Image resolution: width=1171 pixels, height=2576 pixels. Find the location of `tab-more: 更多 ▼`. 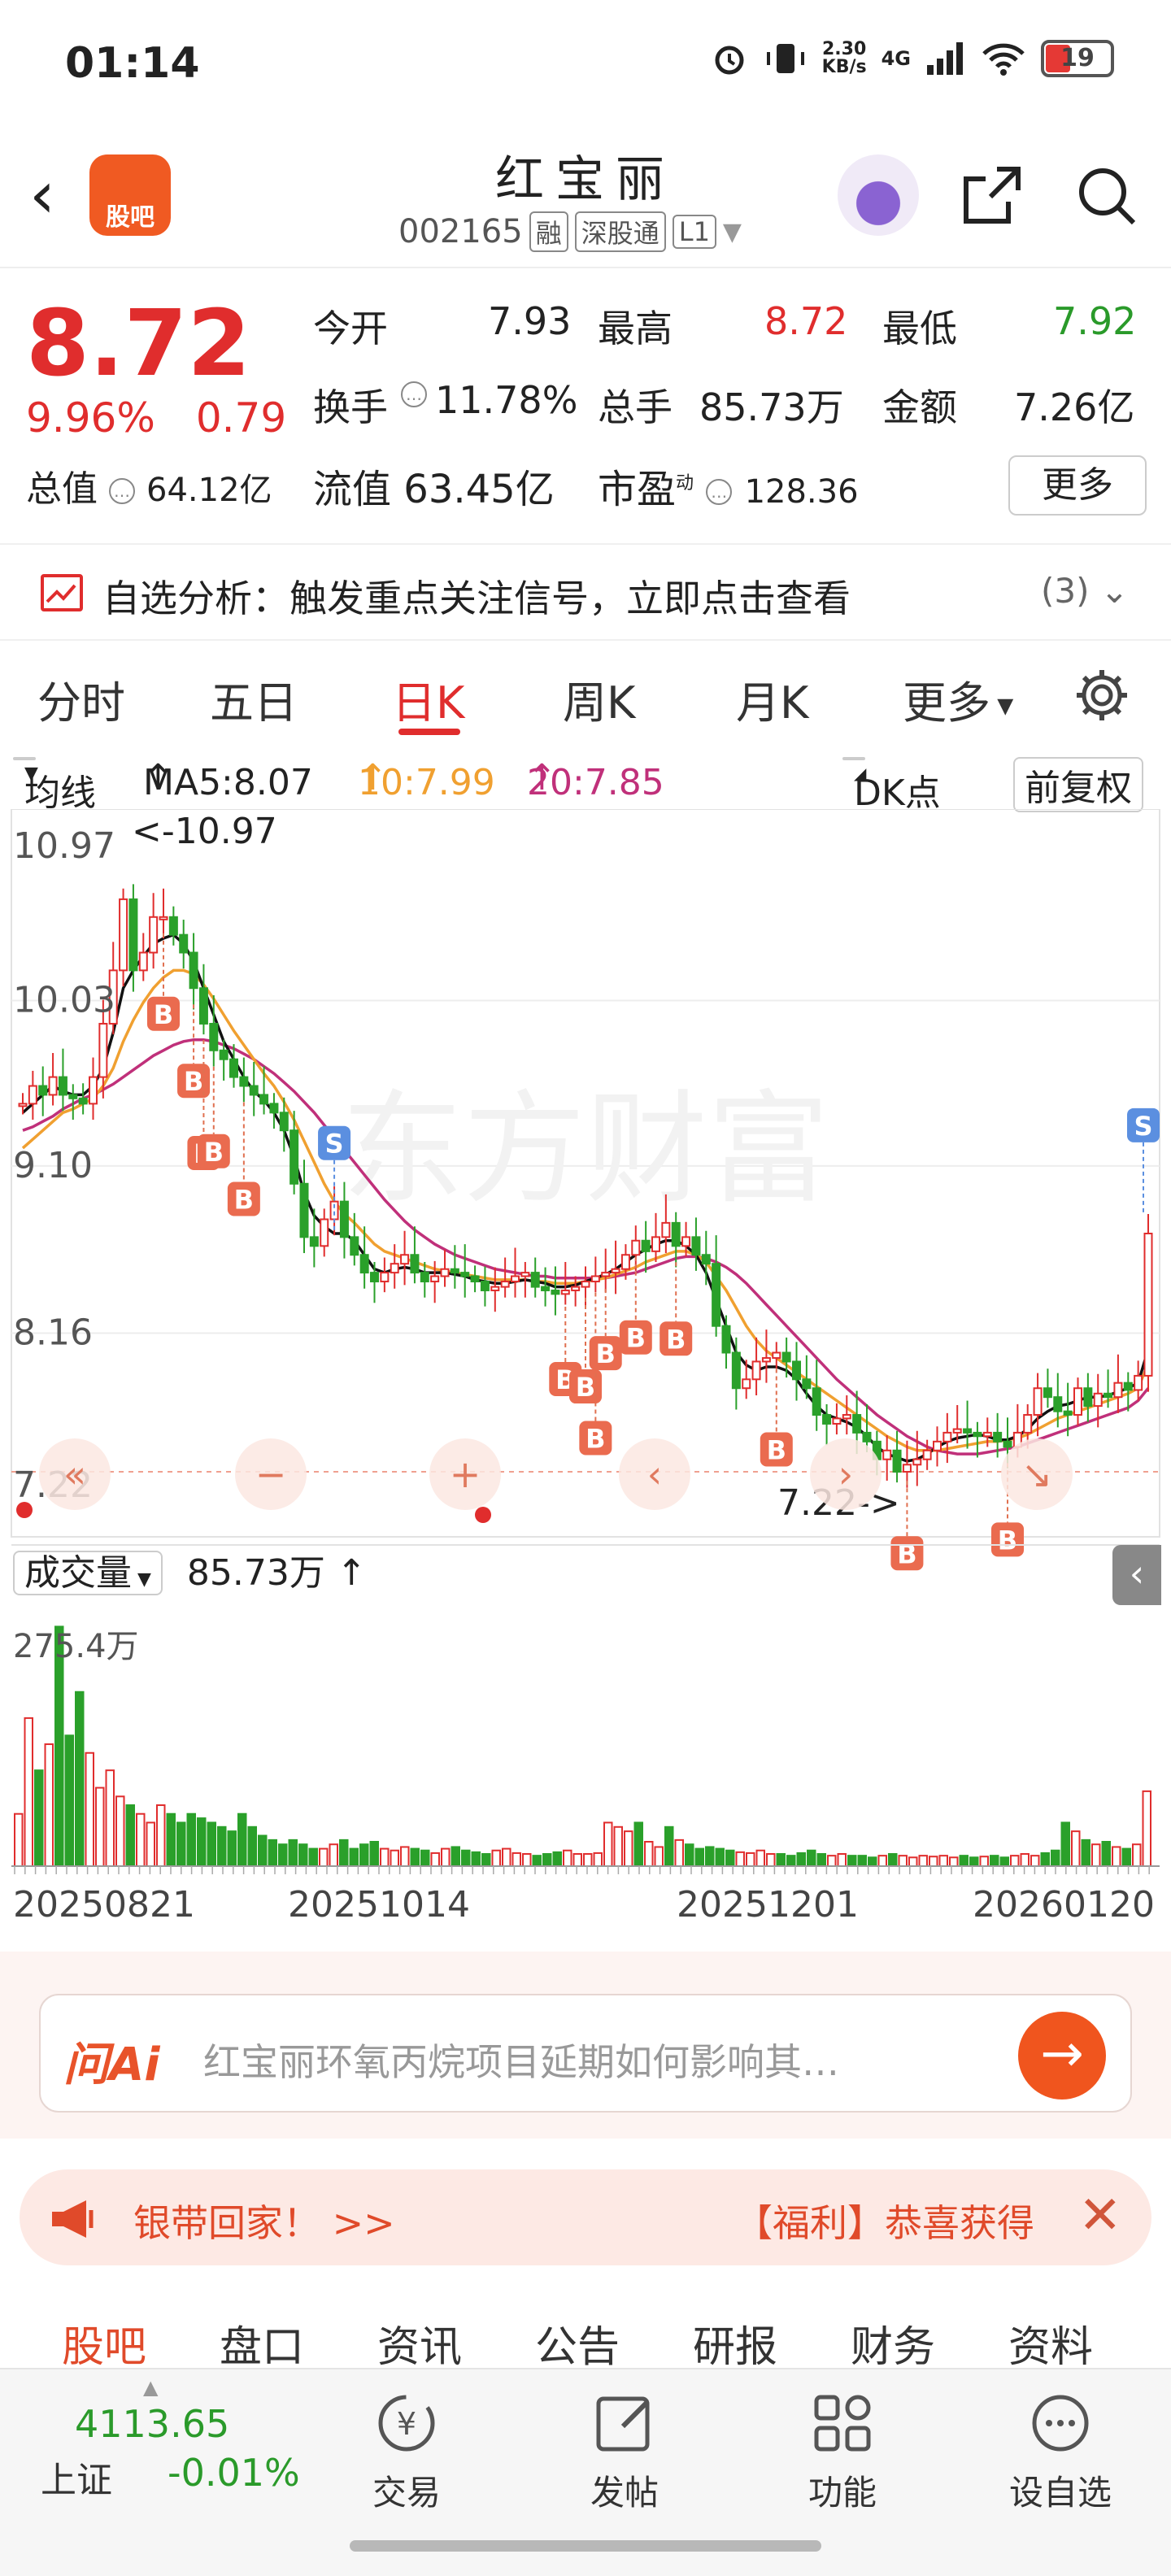

tab-more: 更多 ▼ is located at coordinates (958, 699).